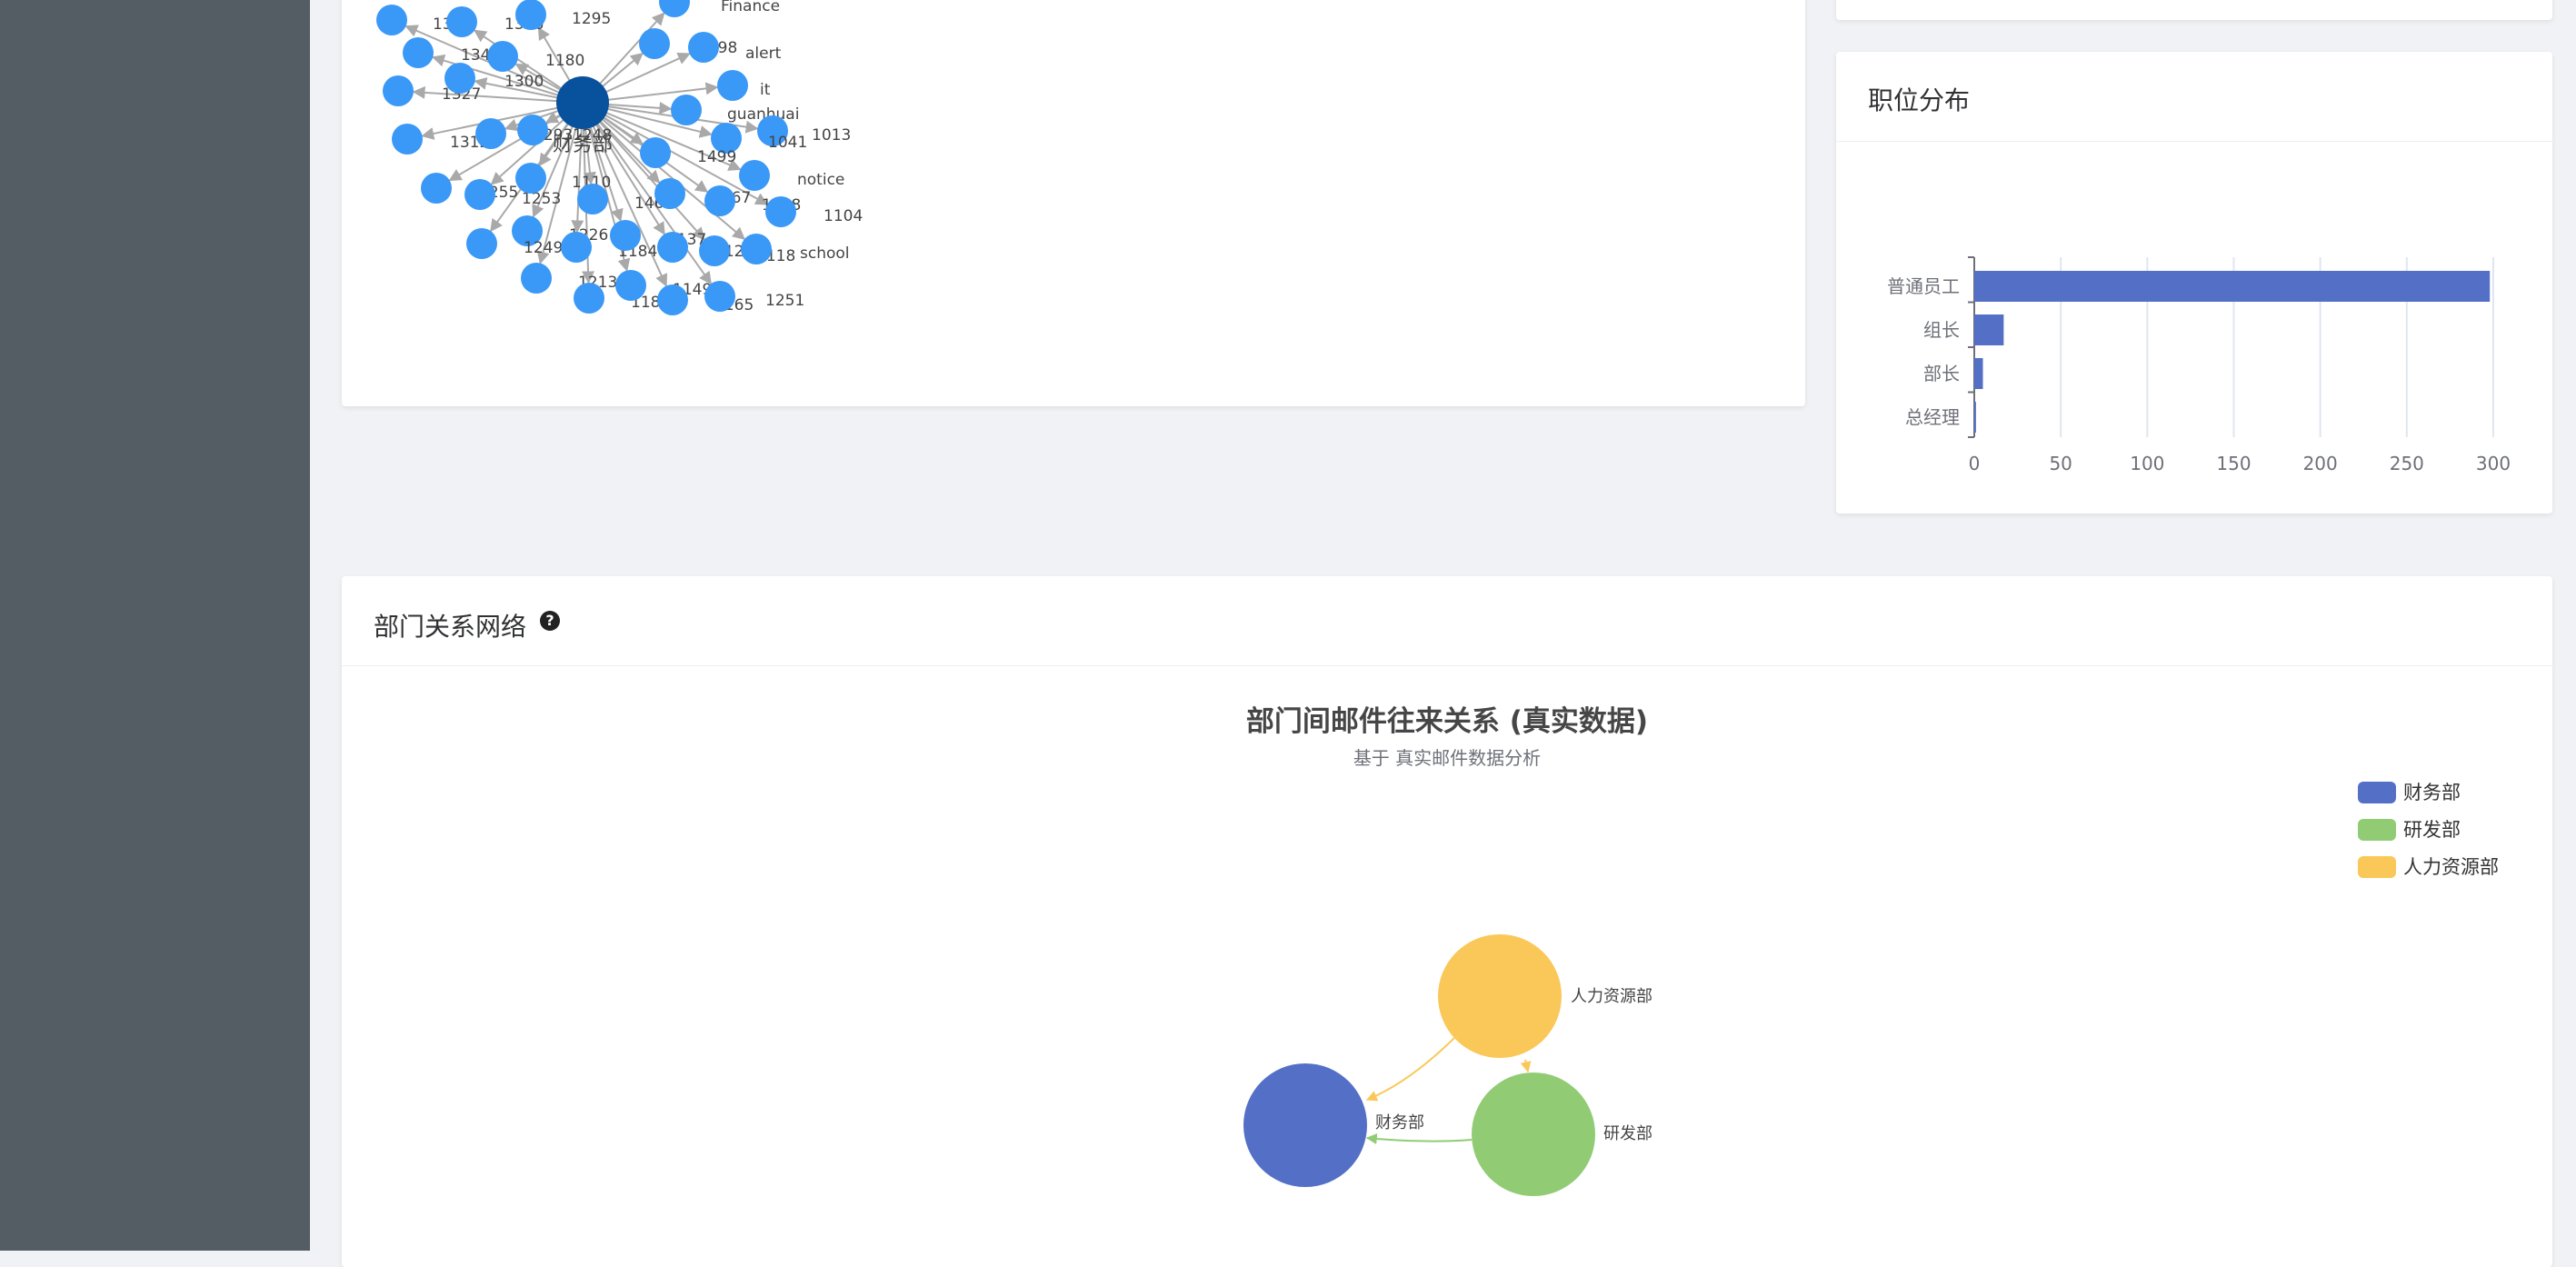 The width and height of the screenshot is (2576, 1267). What do you see at coordinates (787, 143) in the screenshot?
I see `node-label: 1041` at bounding box center [787, 143].